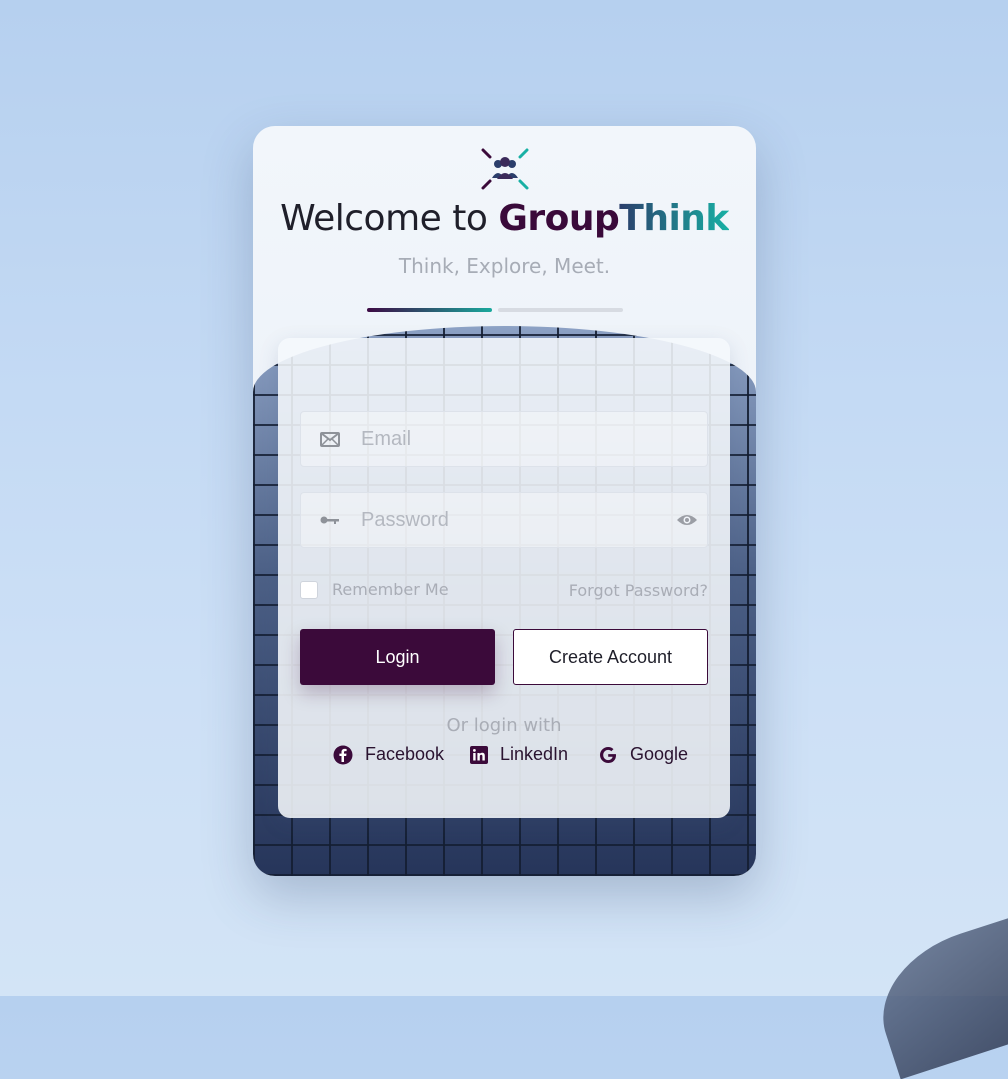 This screenshot has height=1079, width=1008. I want to click on email-input, so click(533, 439).